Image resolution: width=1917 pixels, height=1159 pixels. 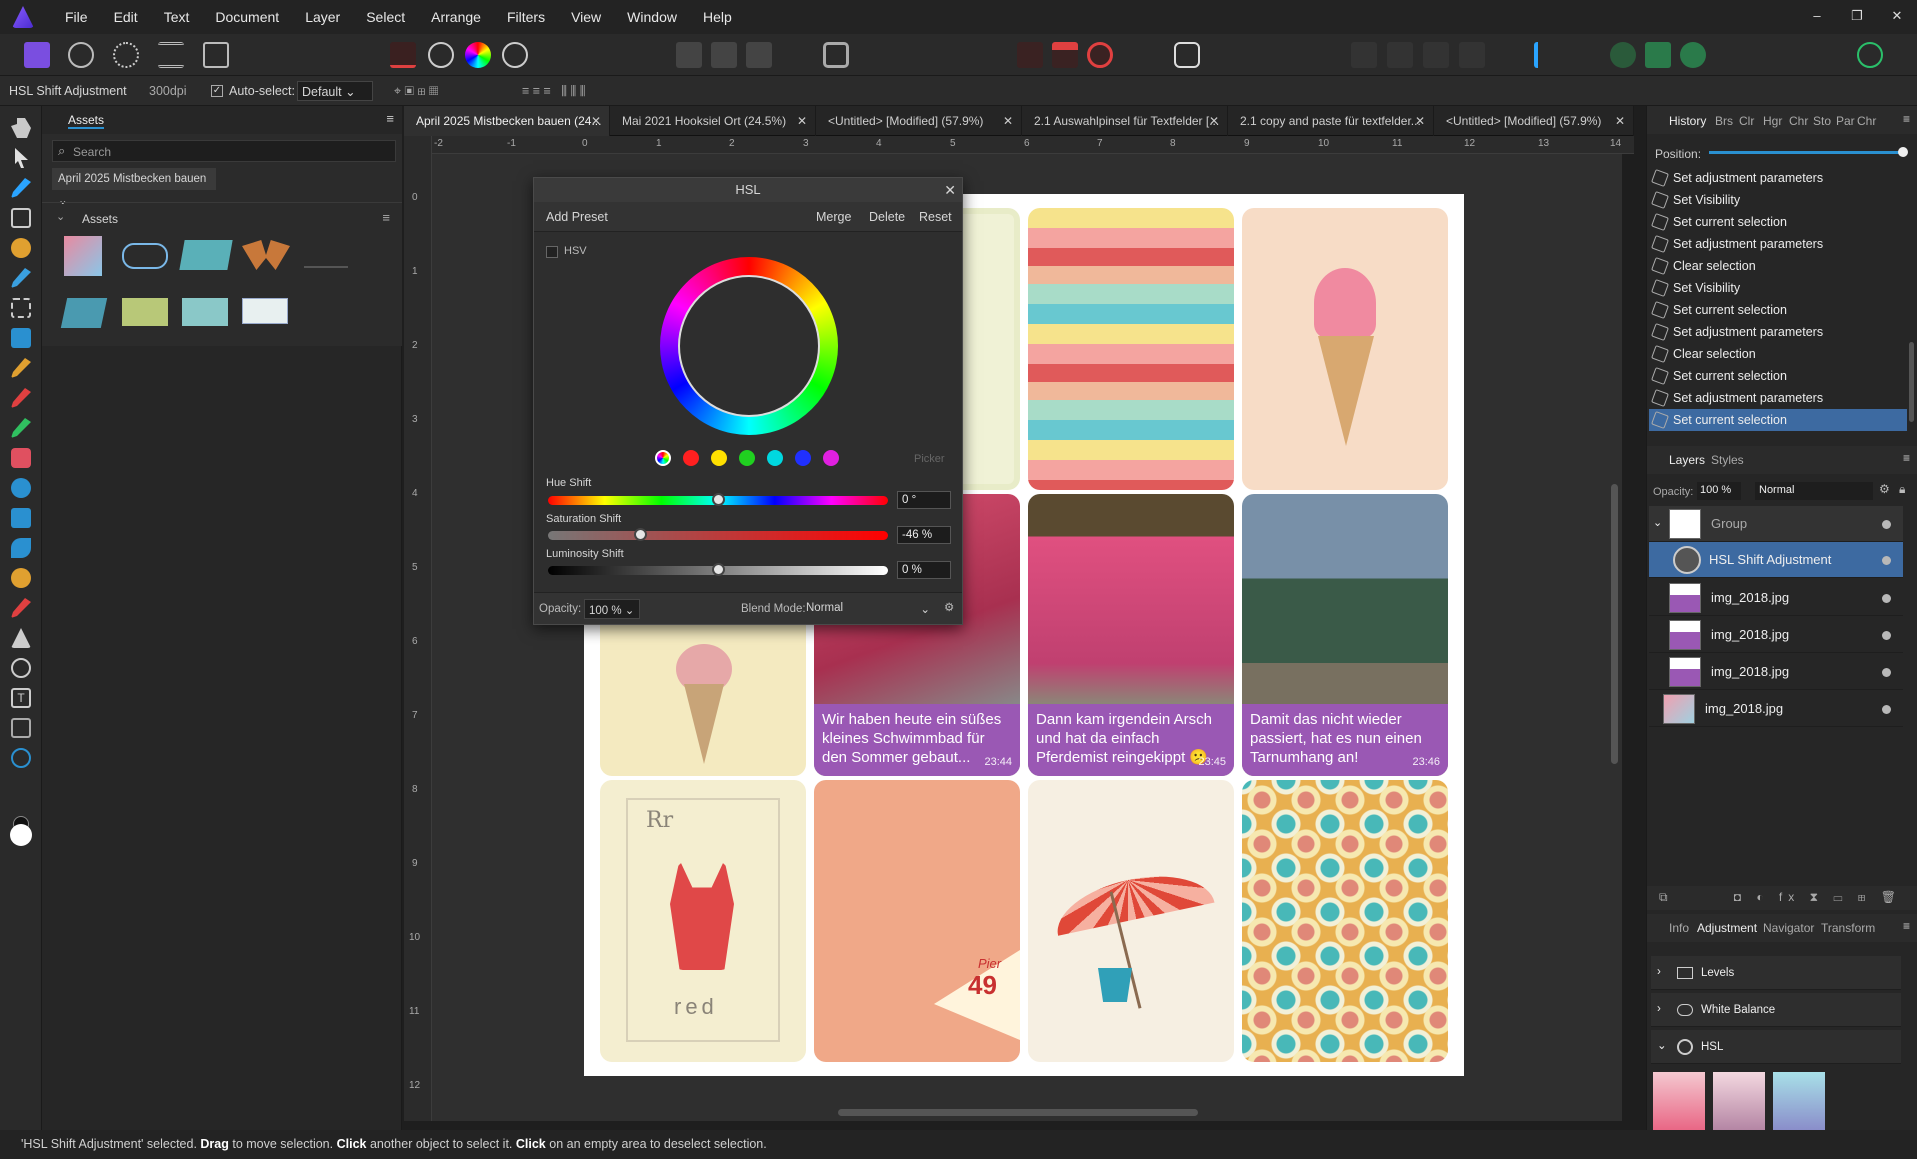 I want to click on hue-color-wheel, so click(x=749, y=346).